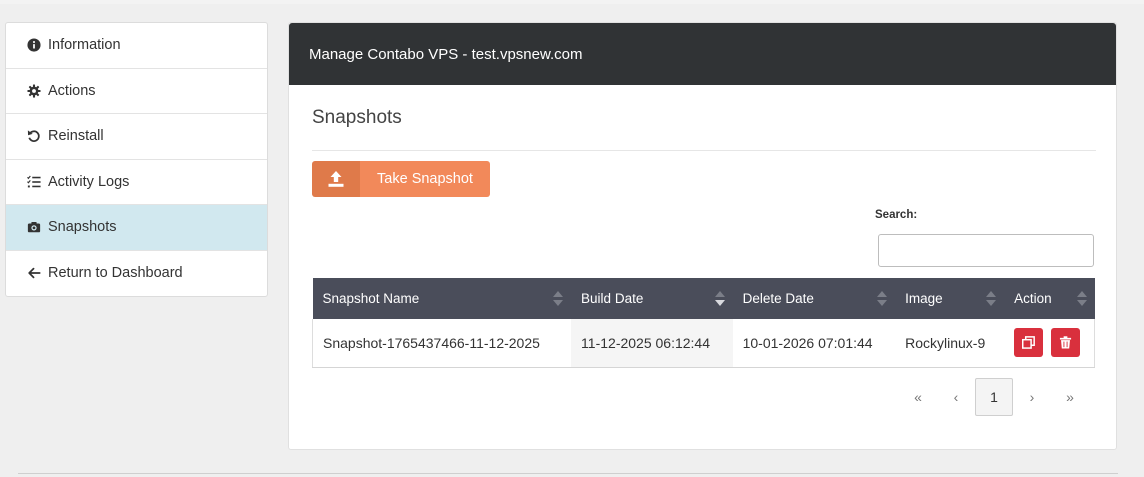 Image resolution: width=1144 pixels, height=477 pixels. Describe the element at coordinates (950, 343) in the screenshot. I see `image-cell: Rockylinux-9` at that location.